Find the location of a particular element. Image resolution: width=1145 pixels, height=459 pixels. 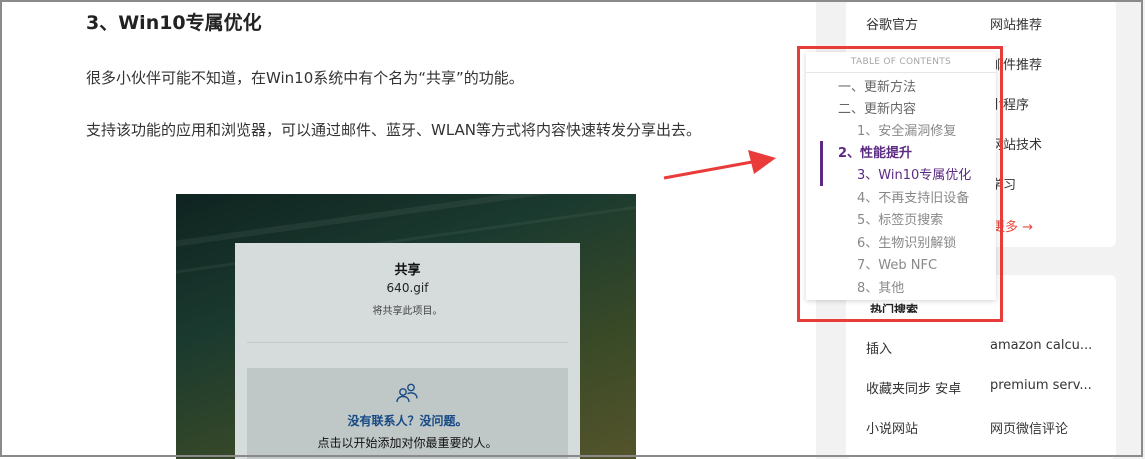

add-contacts-panel: 没有联系人？没问题。 点击以开始添加对你最重要的人。 is located at coordinates (407, 413).